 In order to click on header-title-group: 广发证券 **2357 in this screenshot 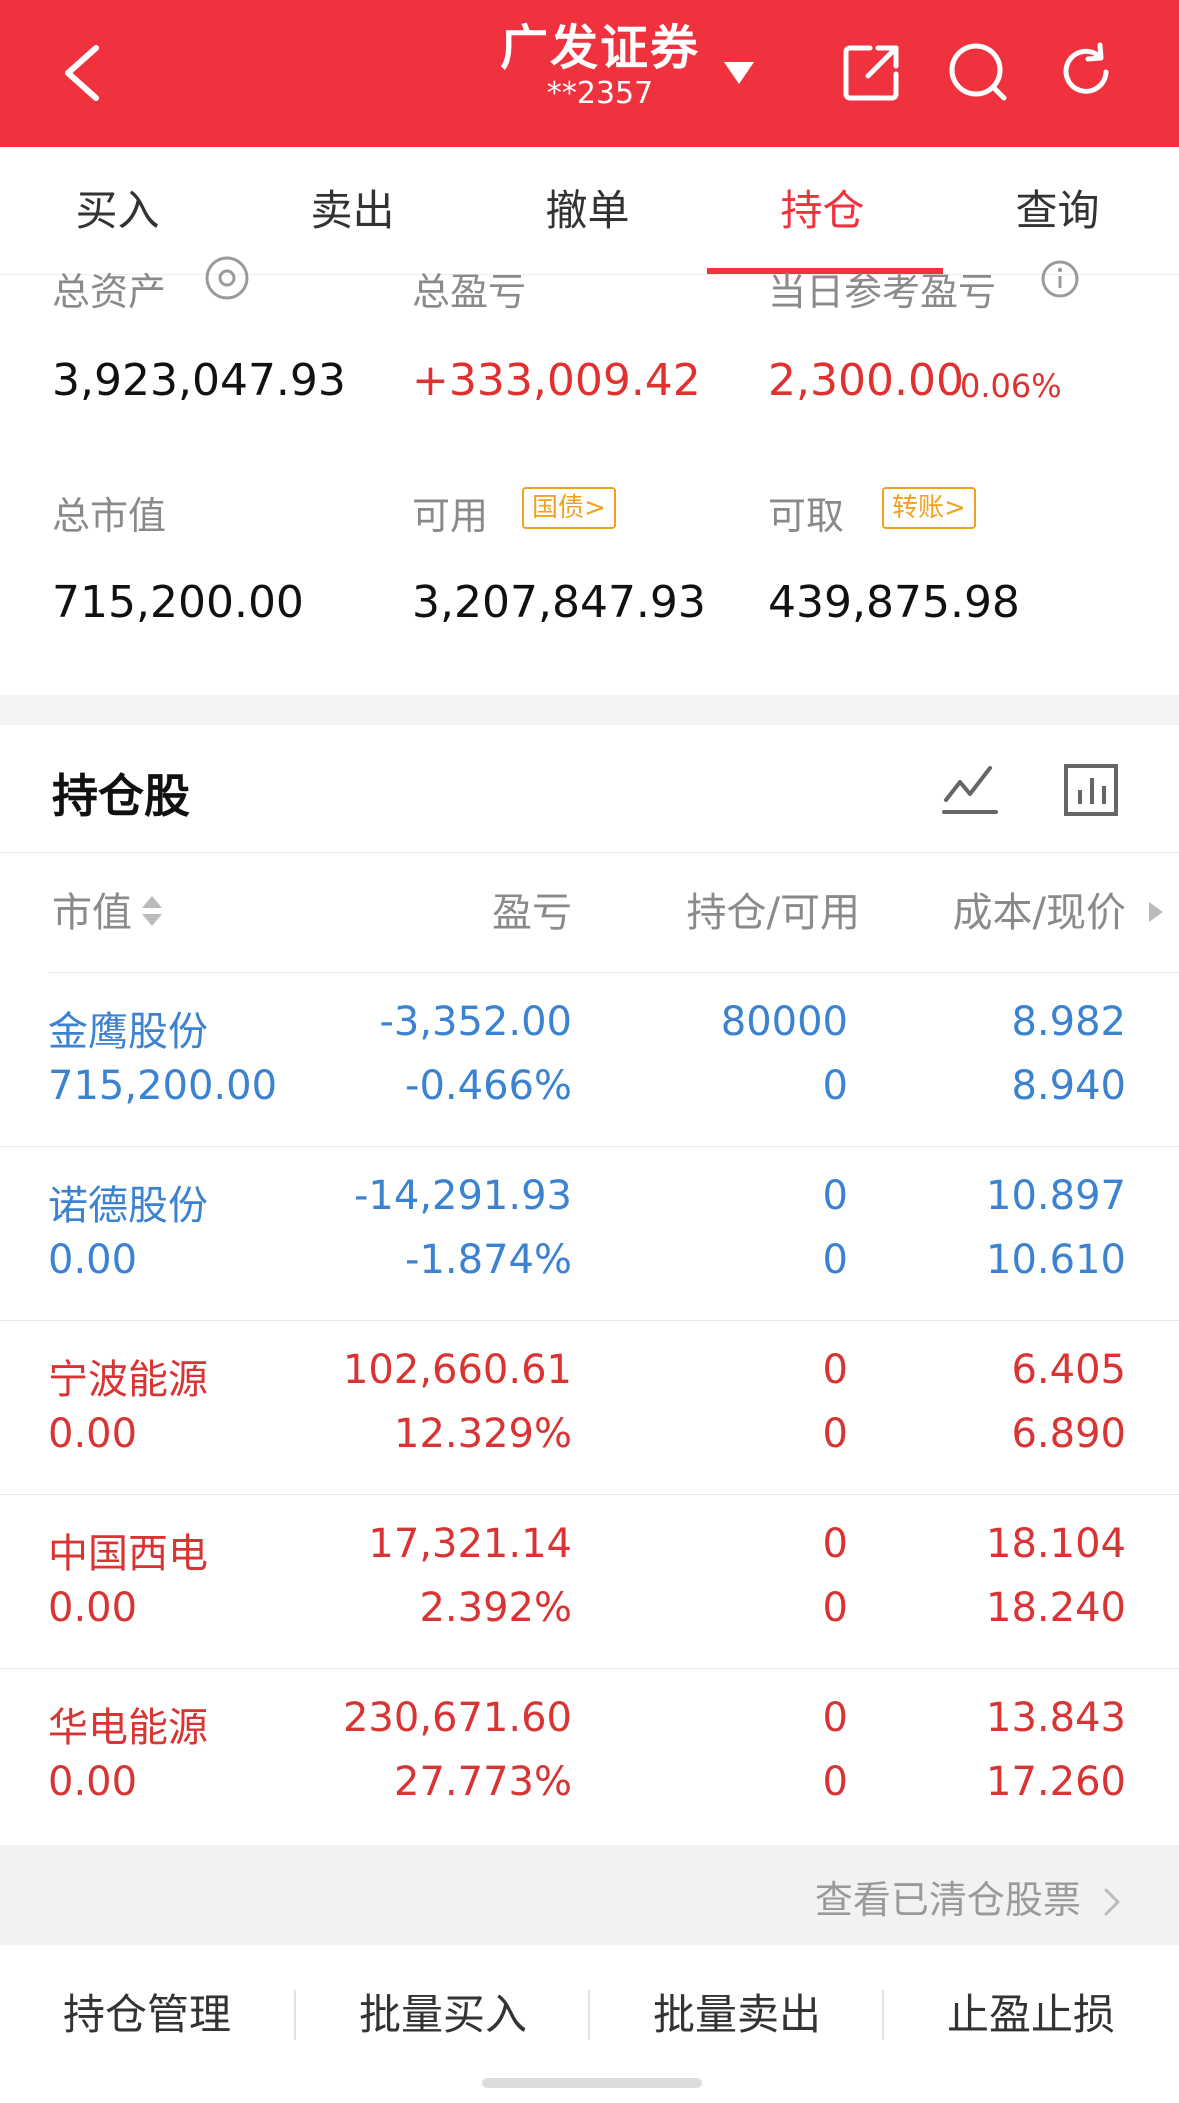, I will do `click(600, 65)`.